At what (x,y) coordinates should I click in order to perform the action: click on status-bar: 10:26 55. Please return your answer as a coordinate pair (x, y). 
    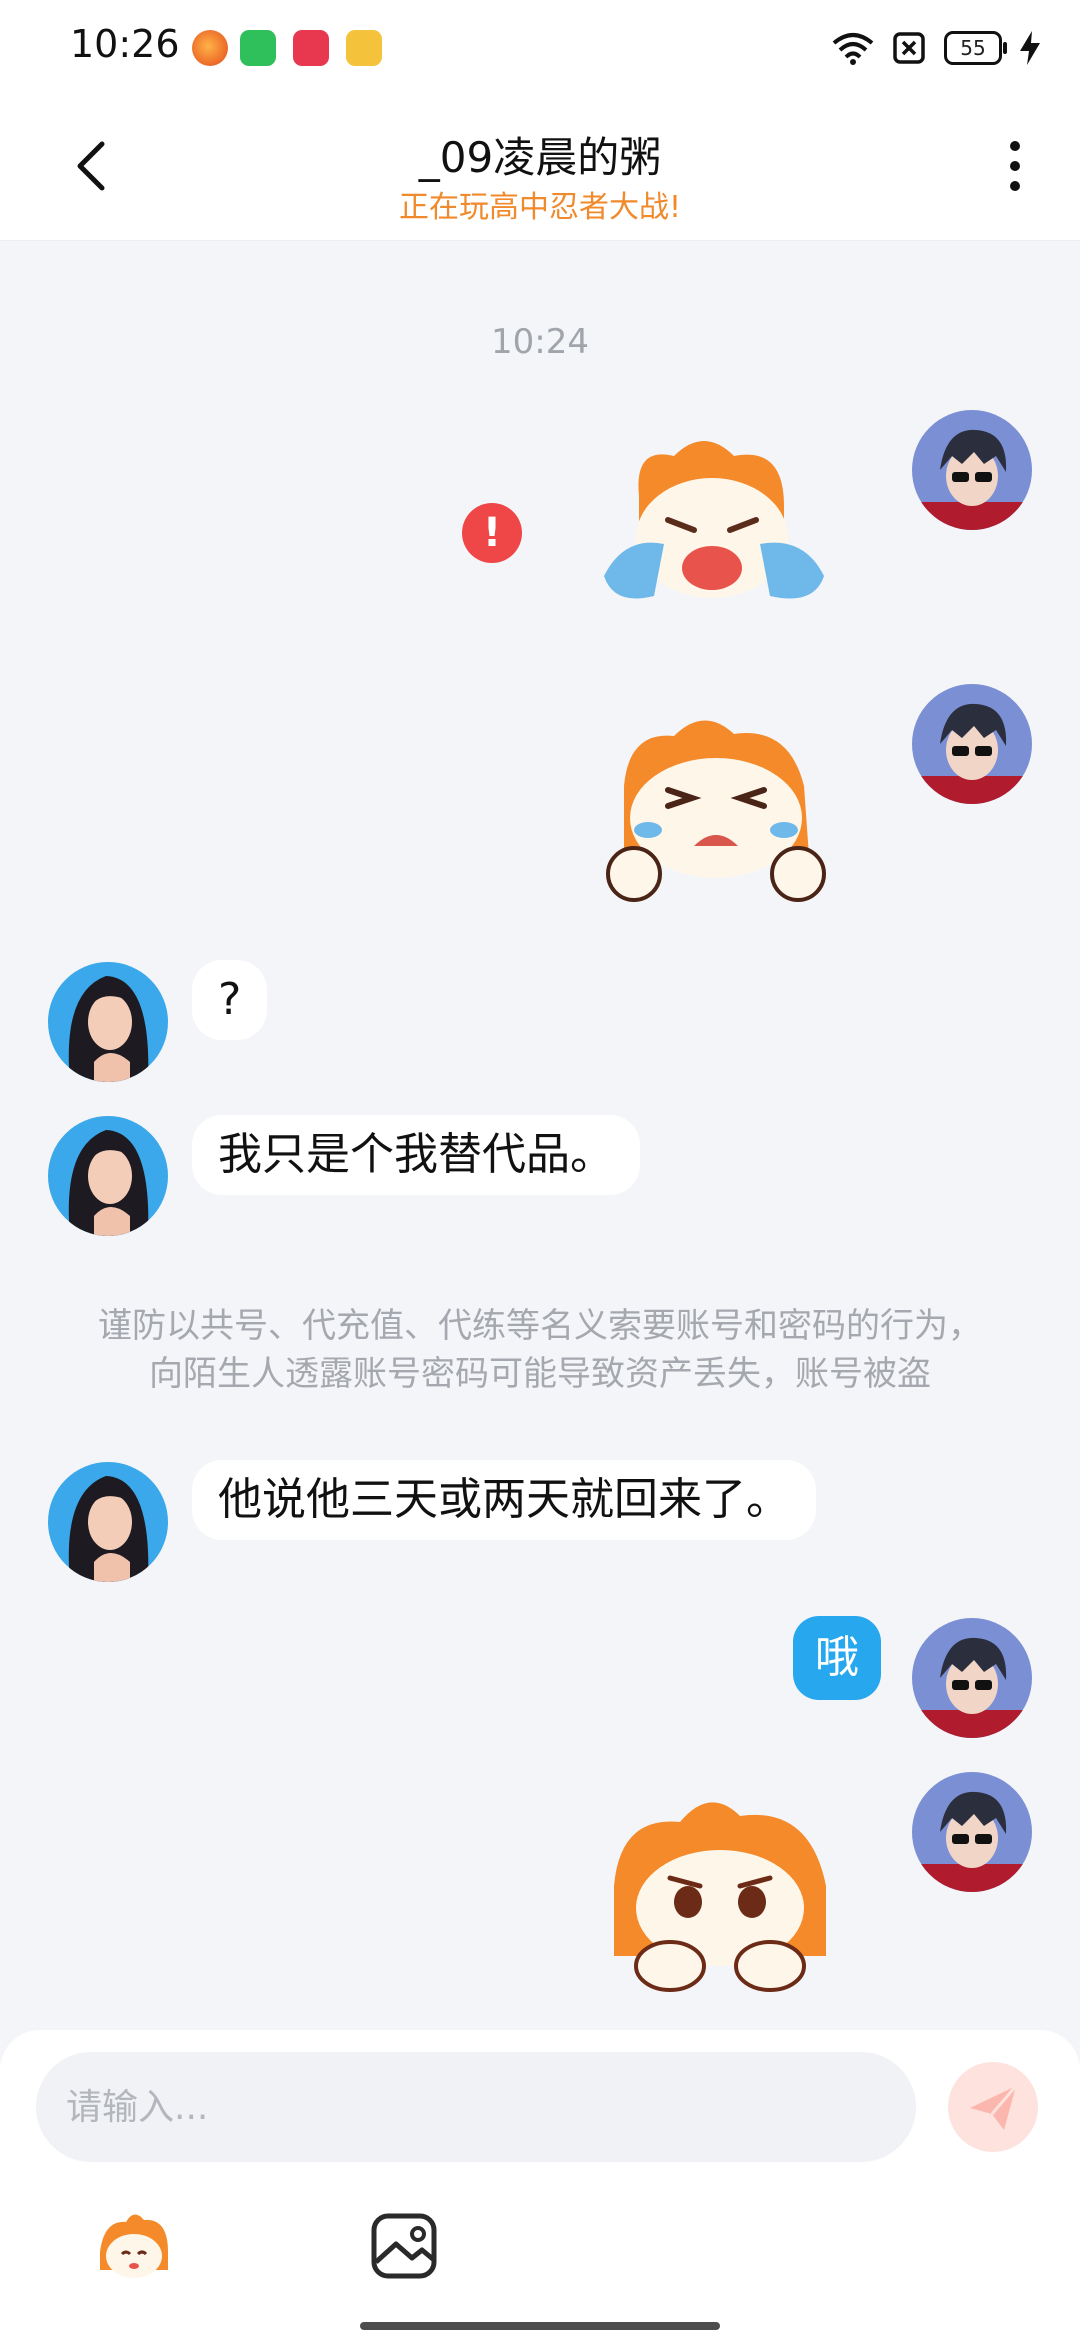
    Looking at the image, I should click on (540, 48).